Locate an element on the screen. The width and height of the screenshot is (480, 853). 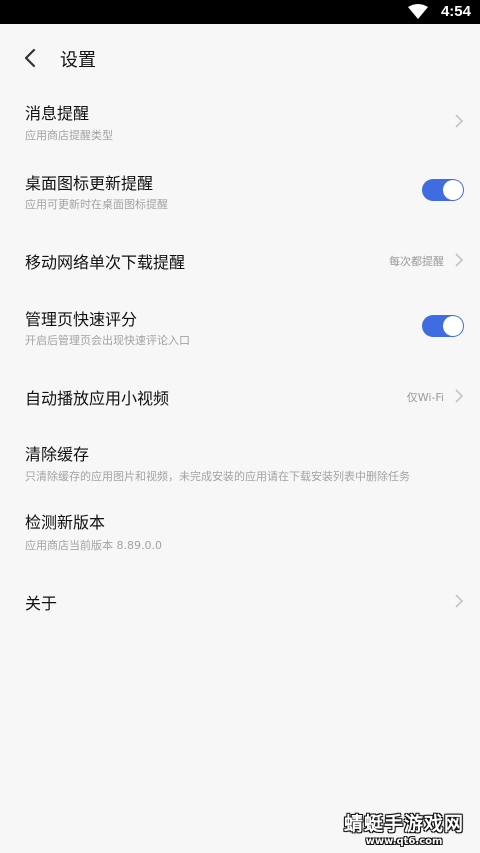
setting-title: 检测新版本 is located at coordinates (65, 522).